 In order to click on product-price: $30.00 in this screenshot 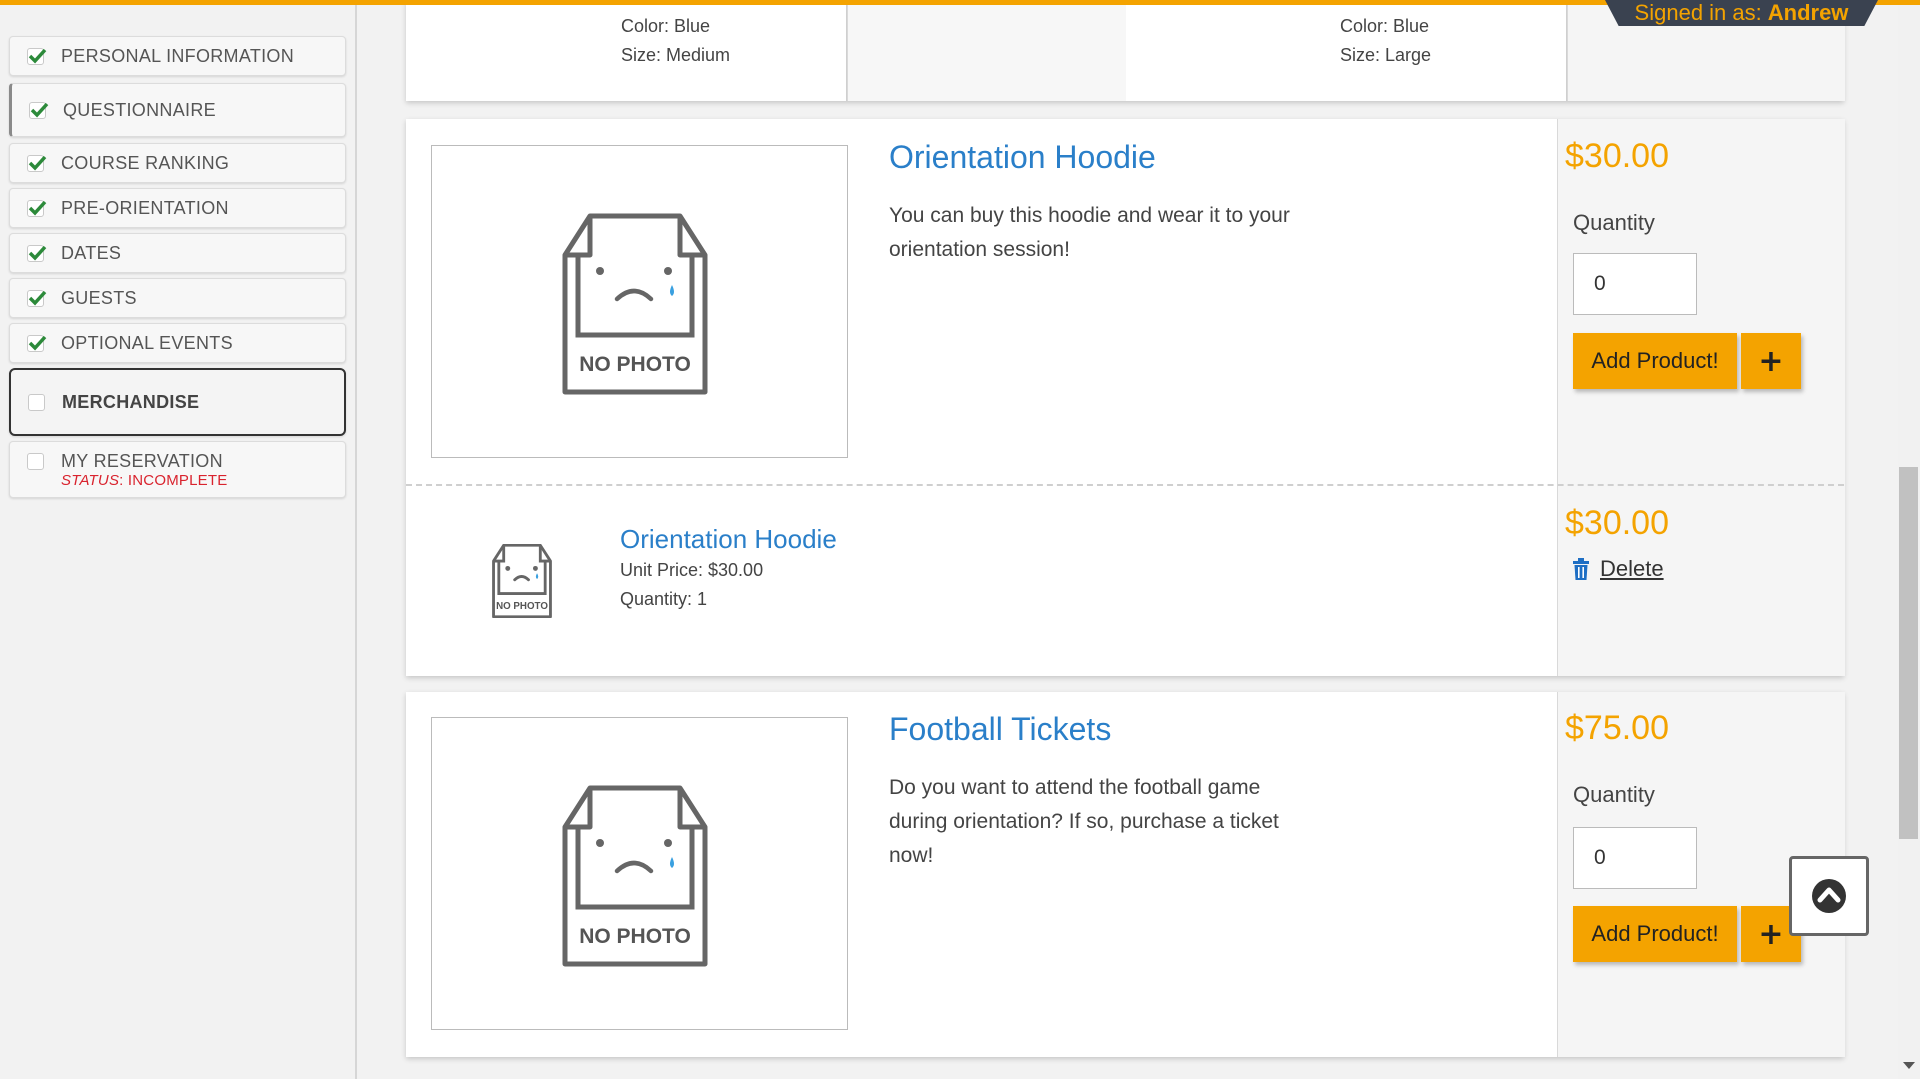, I will do `click(1617, 156)`.